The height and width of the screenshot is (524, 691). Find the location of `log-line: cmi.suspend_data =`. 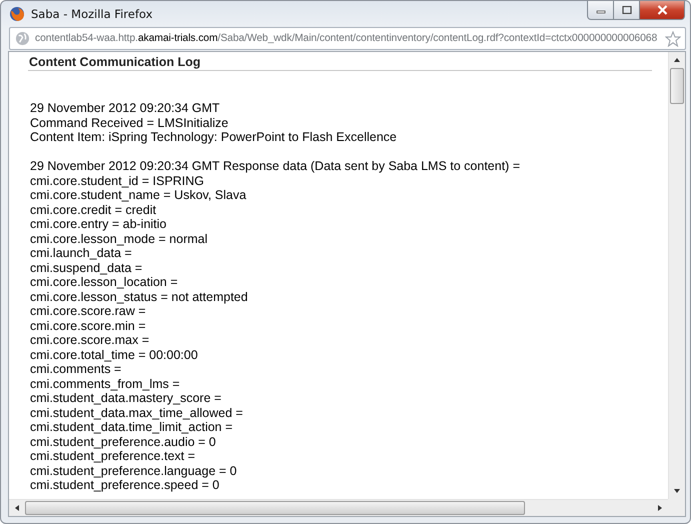

log-line: cmi.suspend_data = is located at coordinates (87, 267).